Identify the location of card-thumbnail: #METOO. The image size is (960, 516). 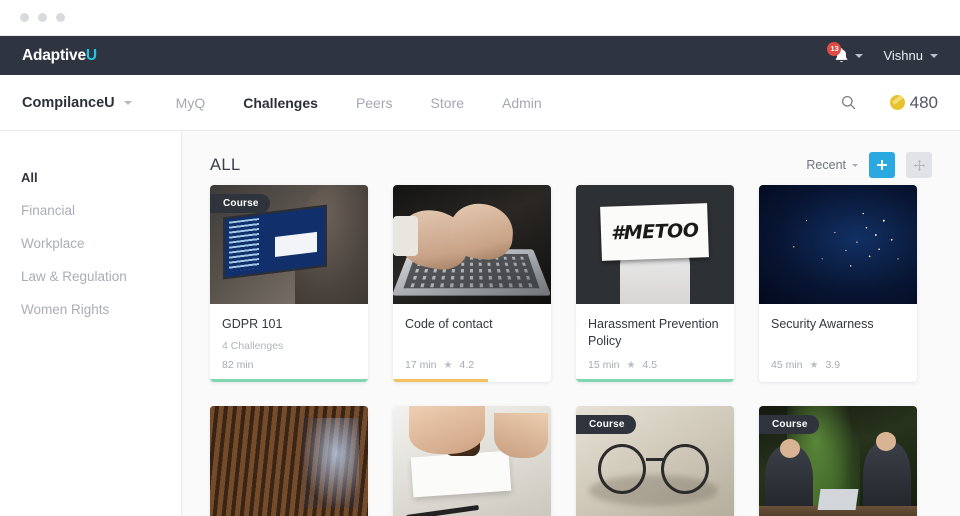
(655, 244).